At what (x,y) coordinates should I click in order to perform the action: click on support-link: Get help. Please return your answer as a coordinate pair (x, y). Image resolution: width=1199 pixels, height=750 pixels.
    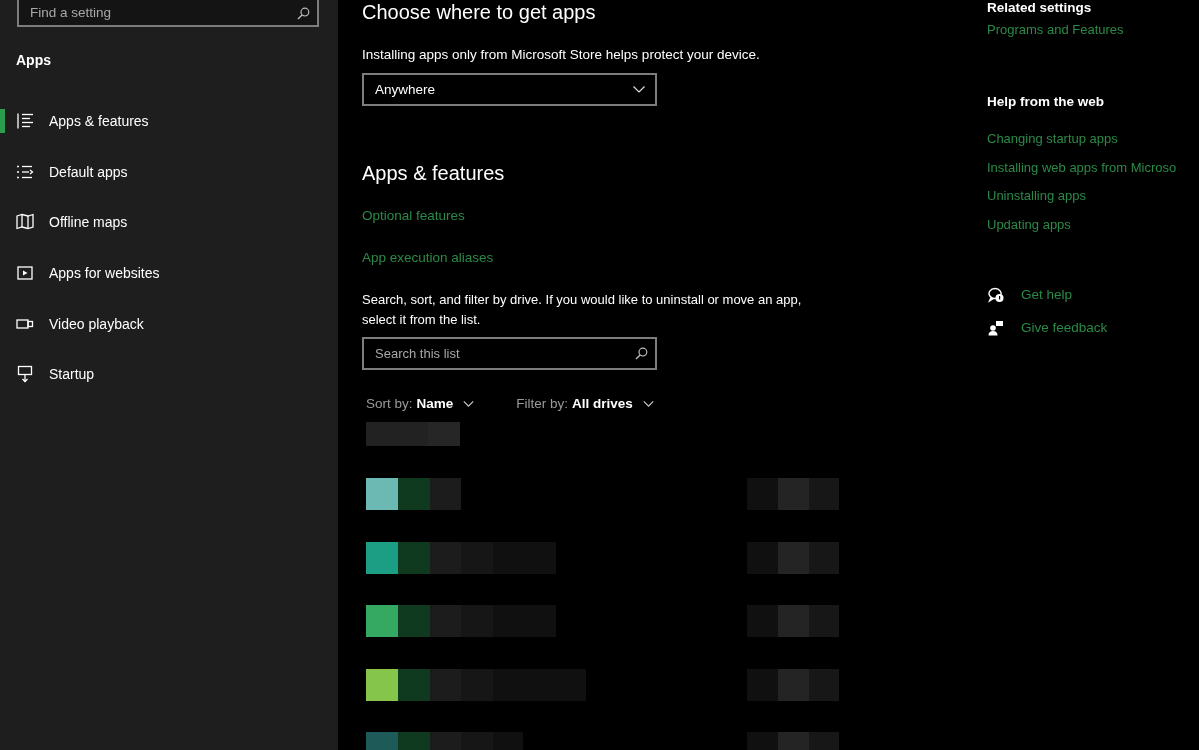
    Looking at the image, I should click on (1047, 294).